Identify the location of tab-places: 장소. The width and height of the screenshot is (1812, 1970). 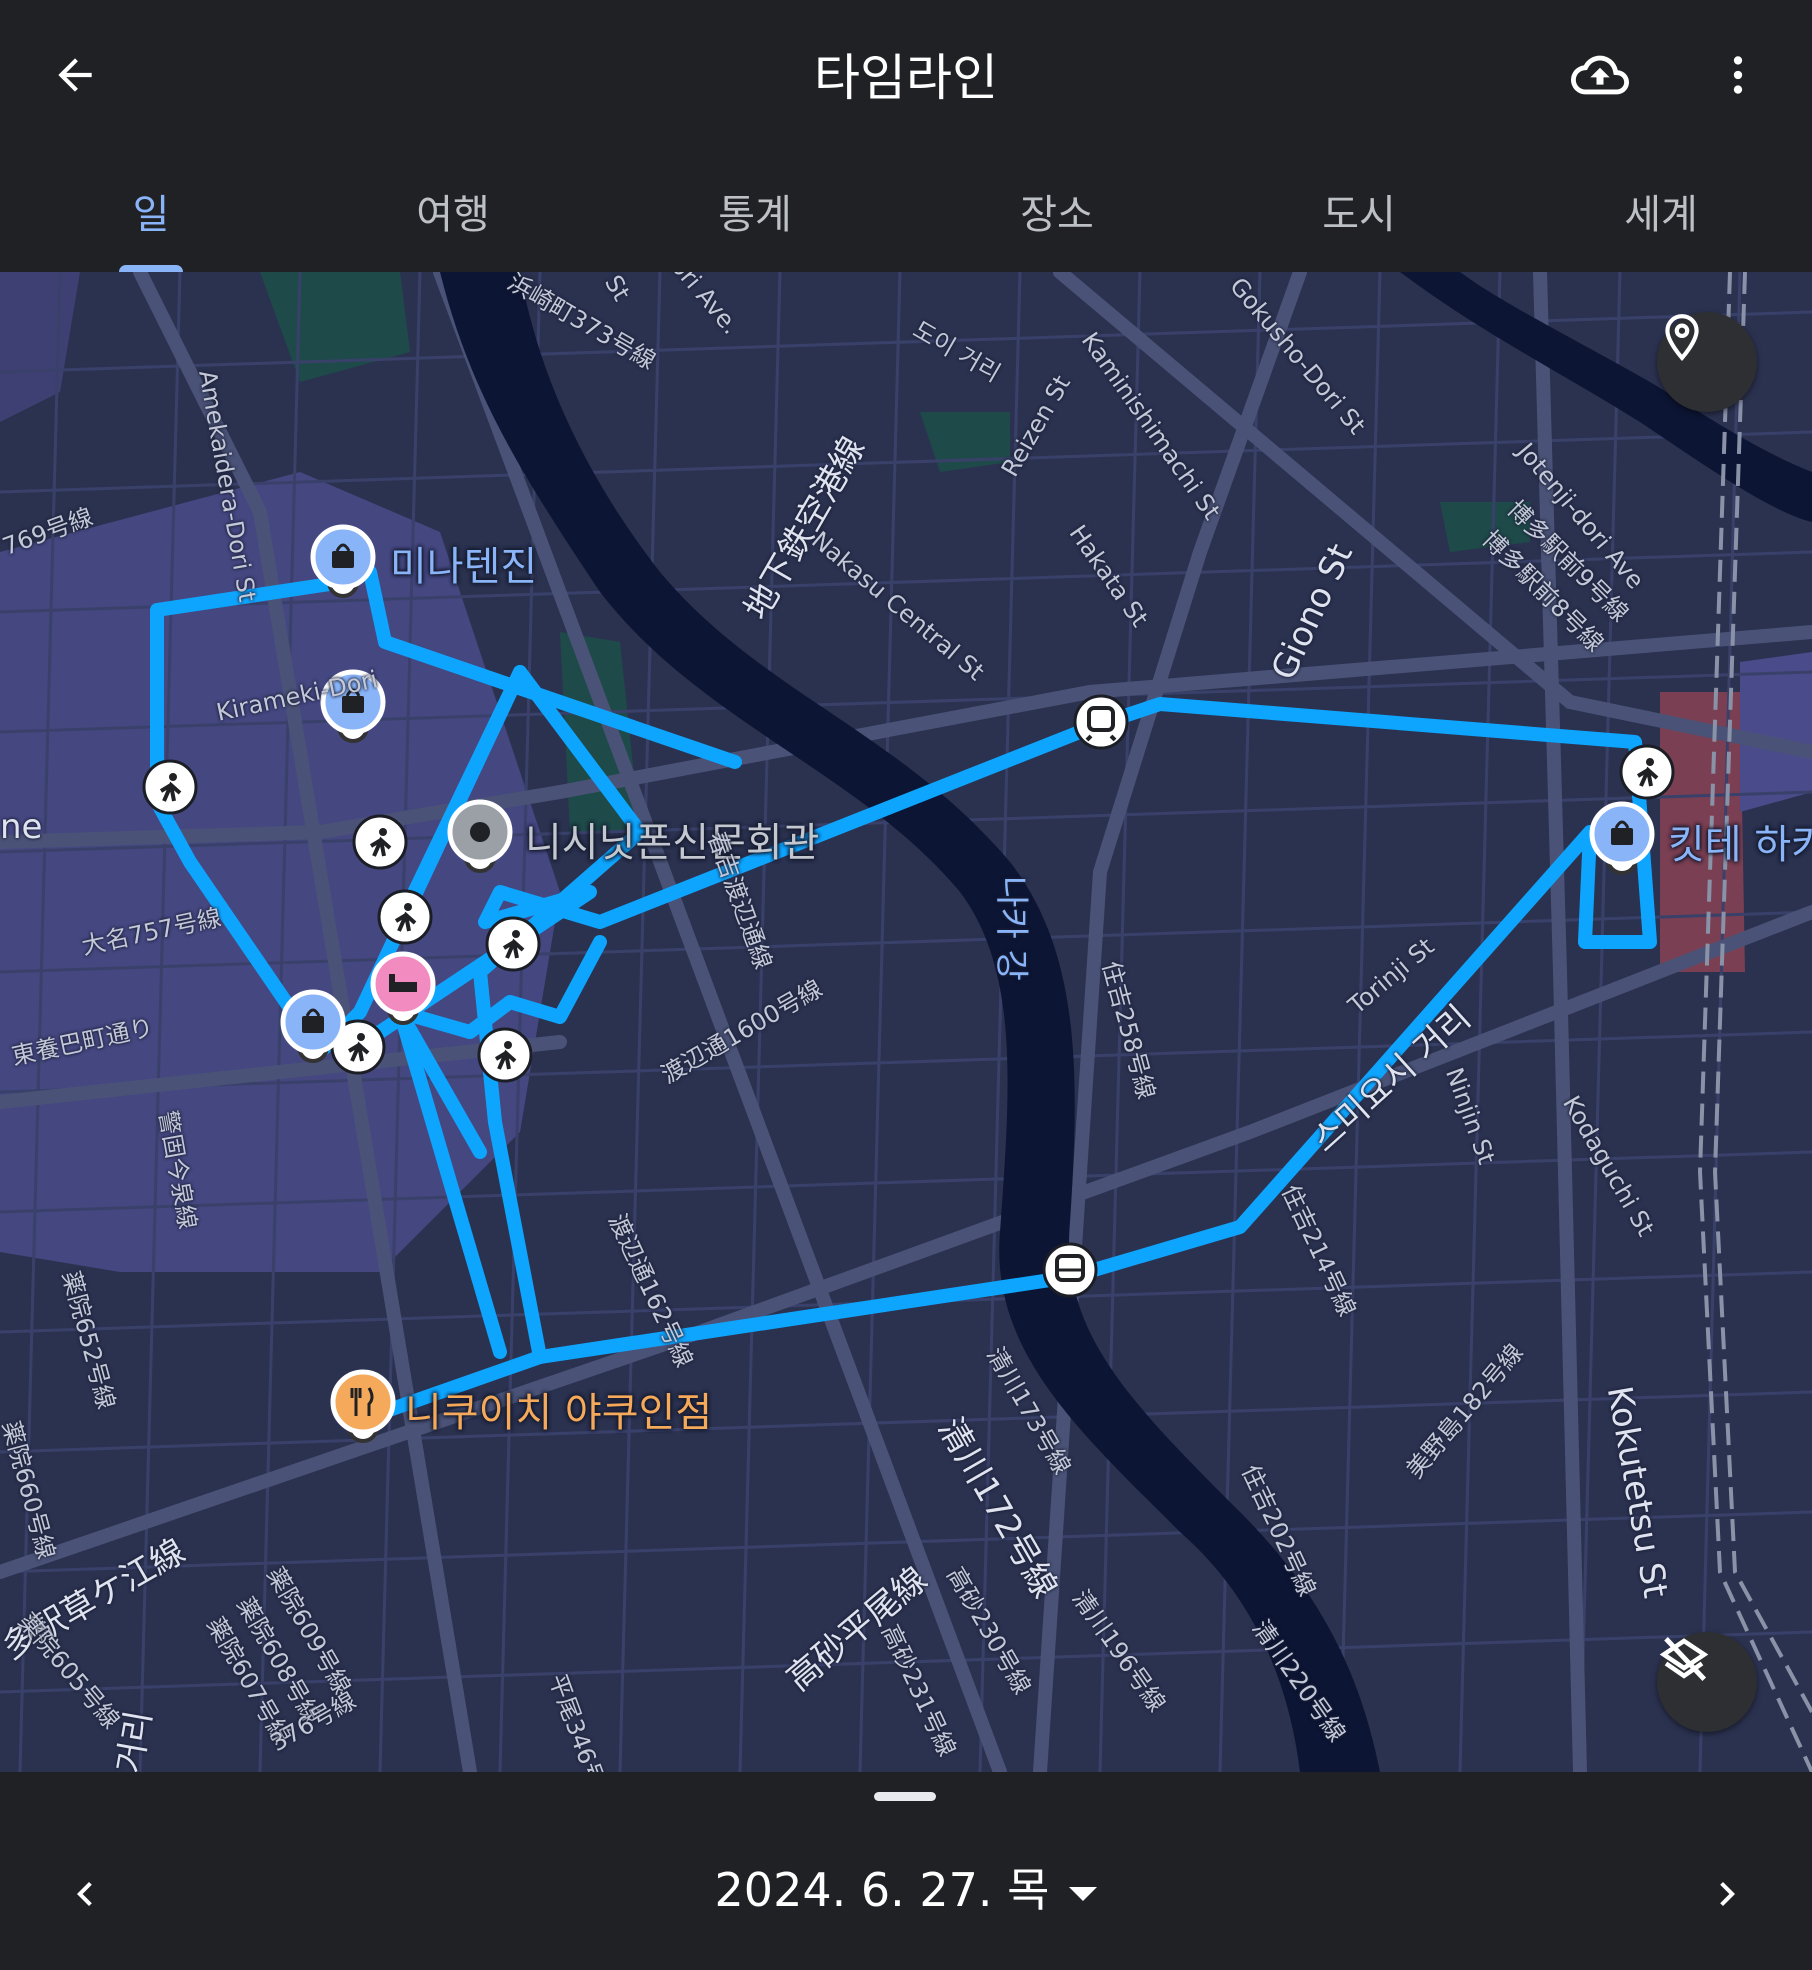
(1057, 211).